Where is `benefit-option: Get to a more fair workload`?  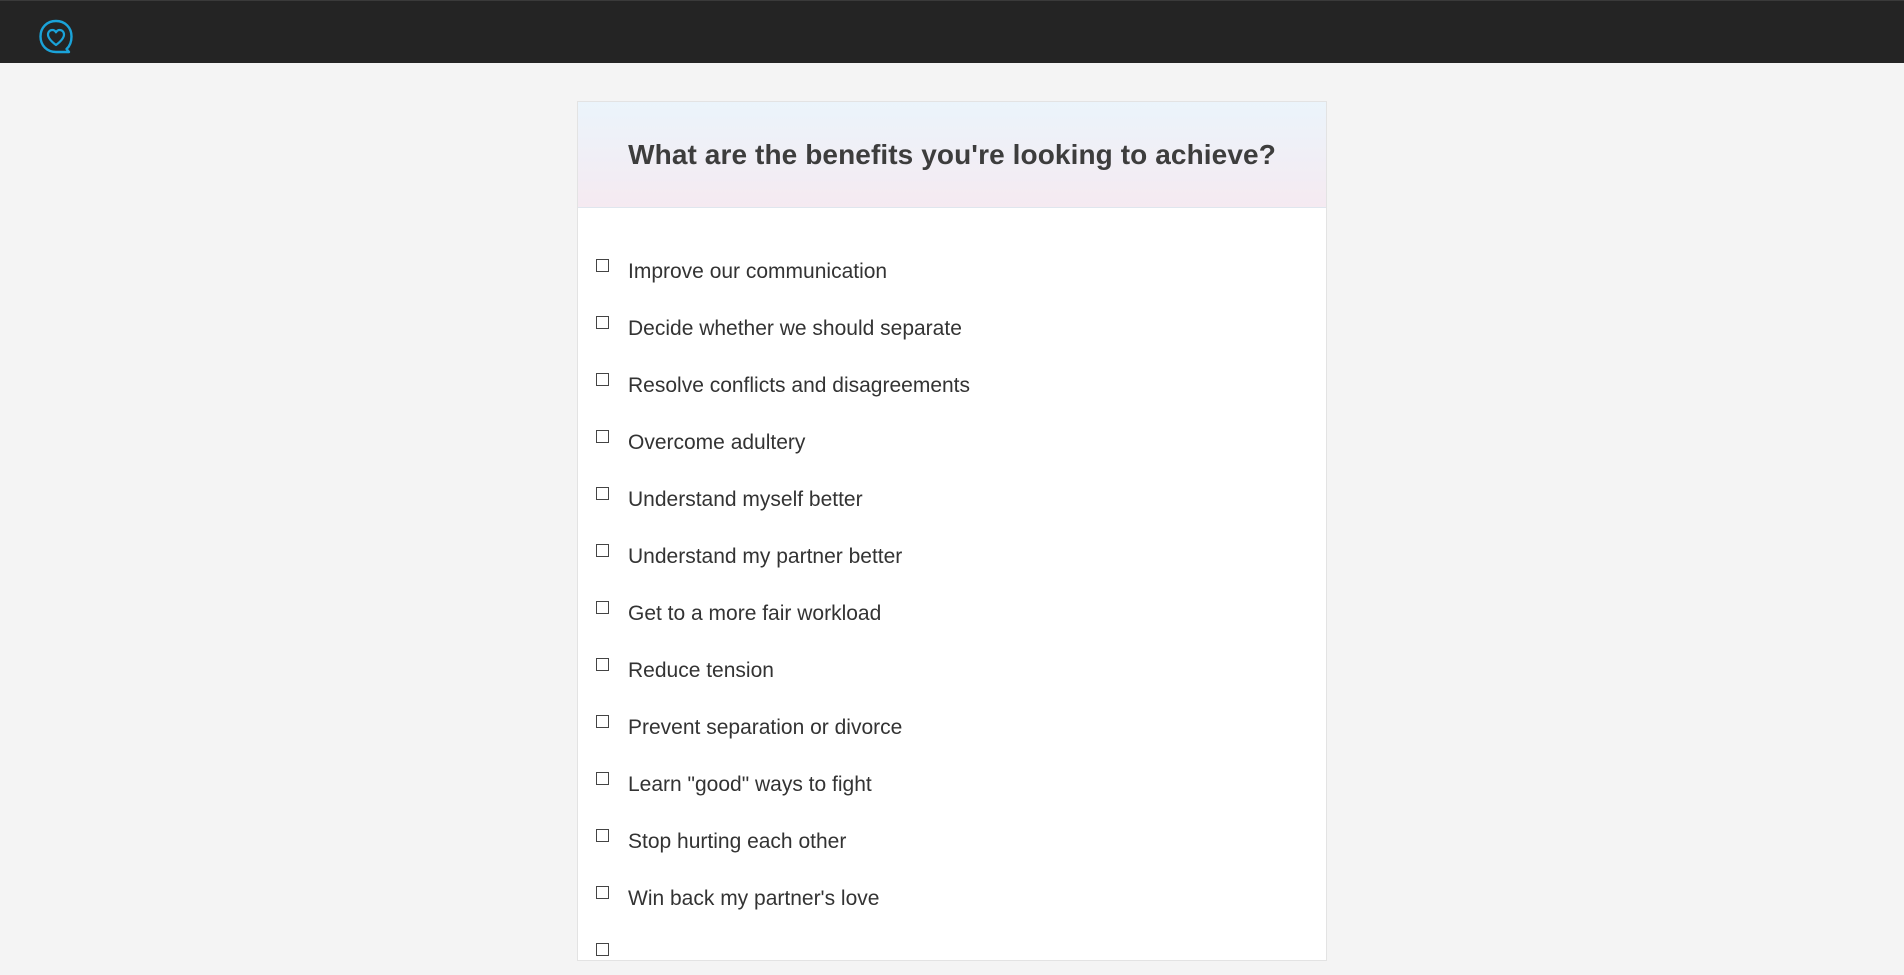 benefit-option: Get to a more fair workload is located at coordinates (952, 604).